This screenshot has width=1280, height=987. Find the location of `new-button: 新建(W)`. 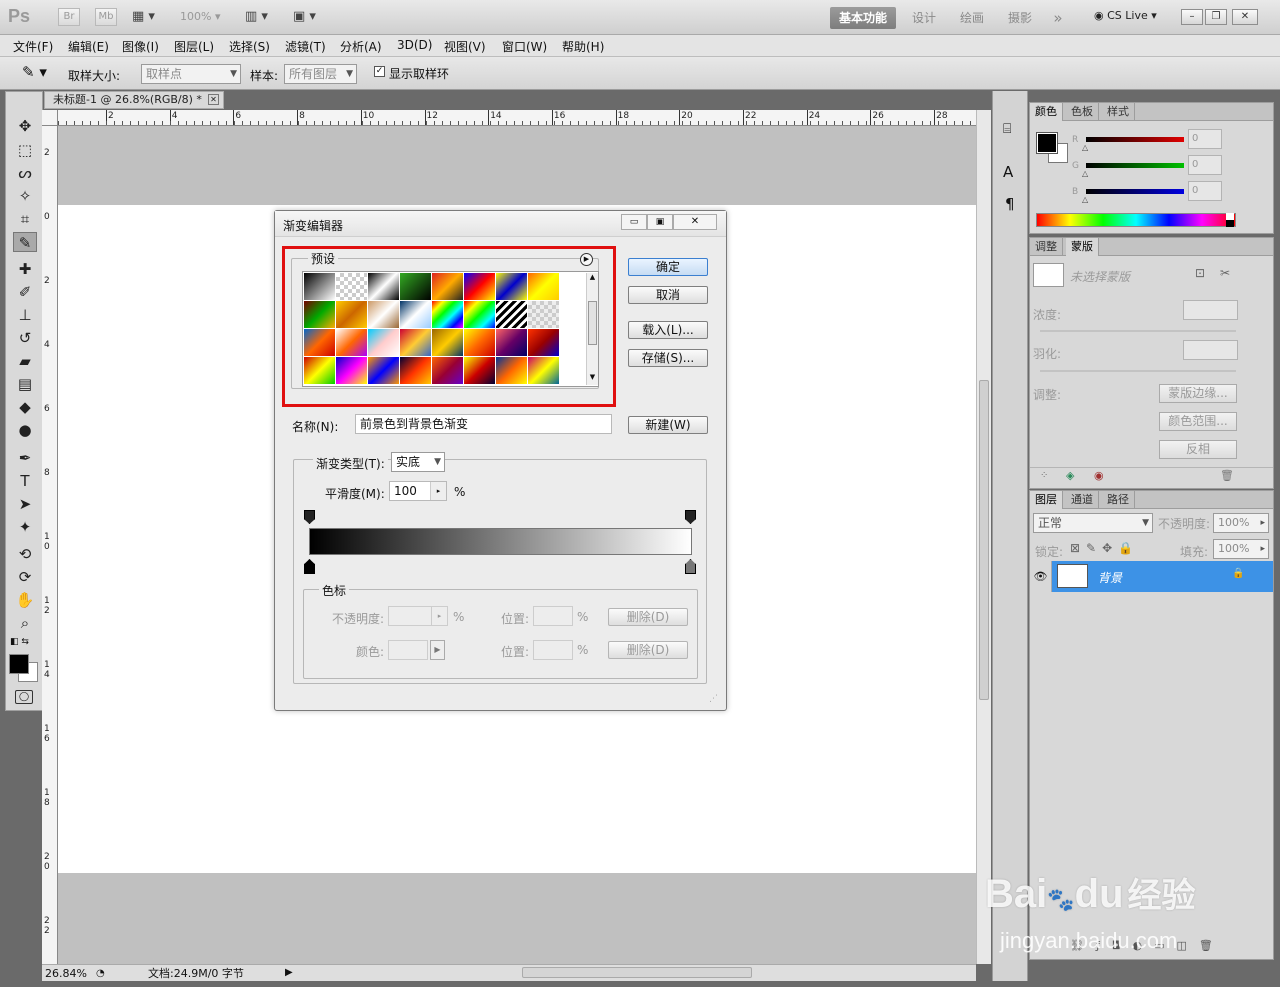

new-button: 新建(W) is located at coordinates (668, 425).